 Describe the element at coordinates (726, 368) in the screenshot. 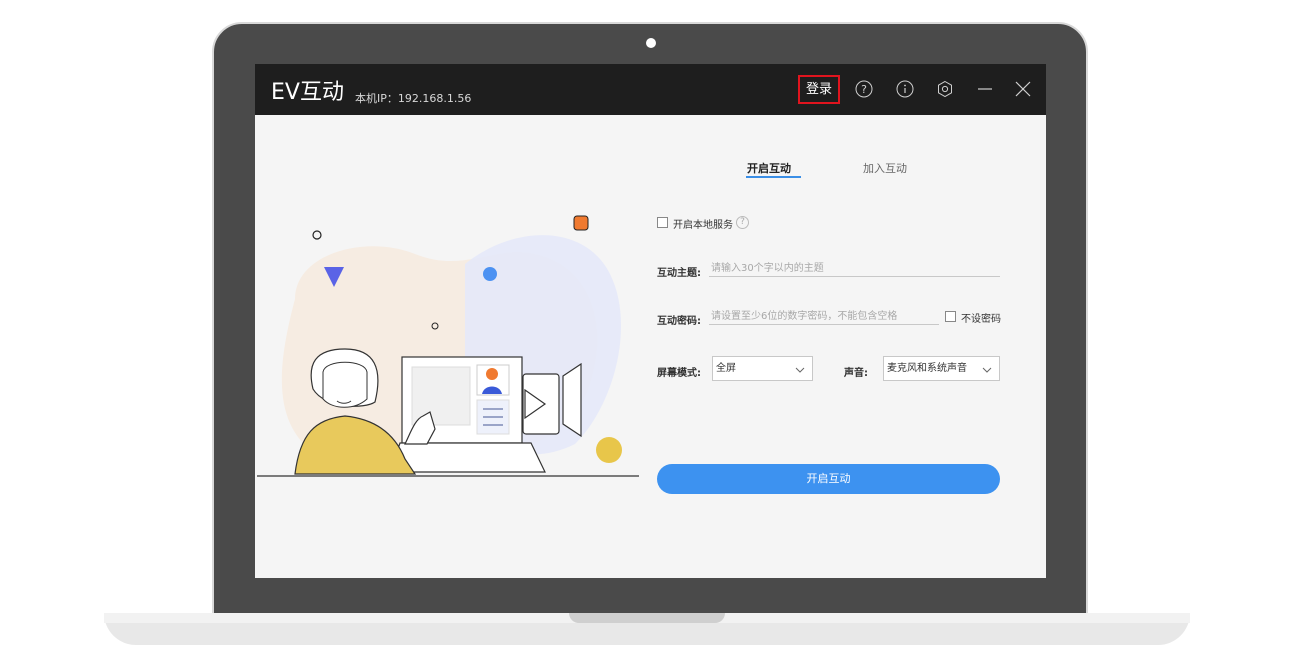

I see `screen-mode-value: 全屏` at that location.